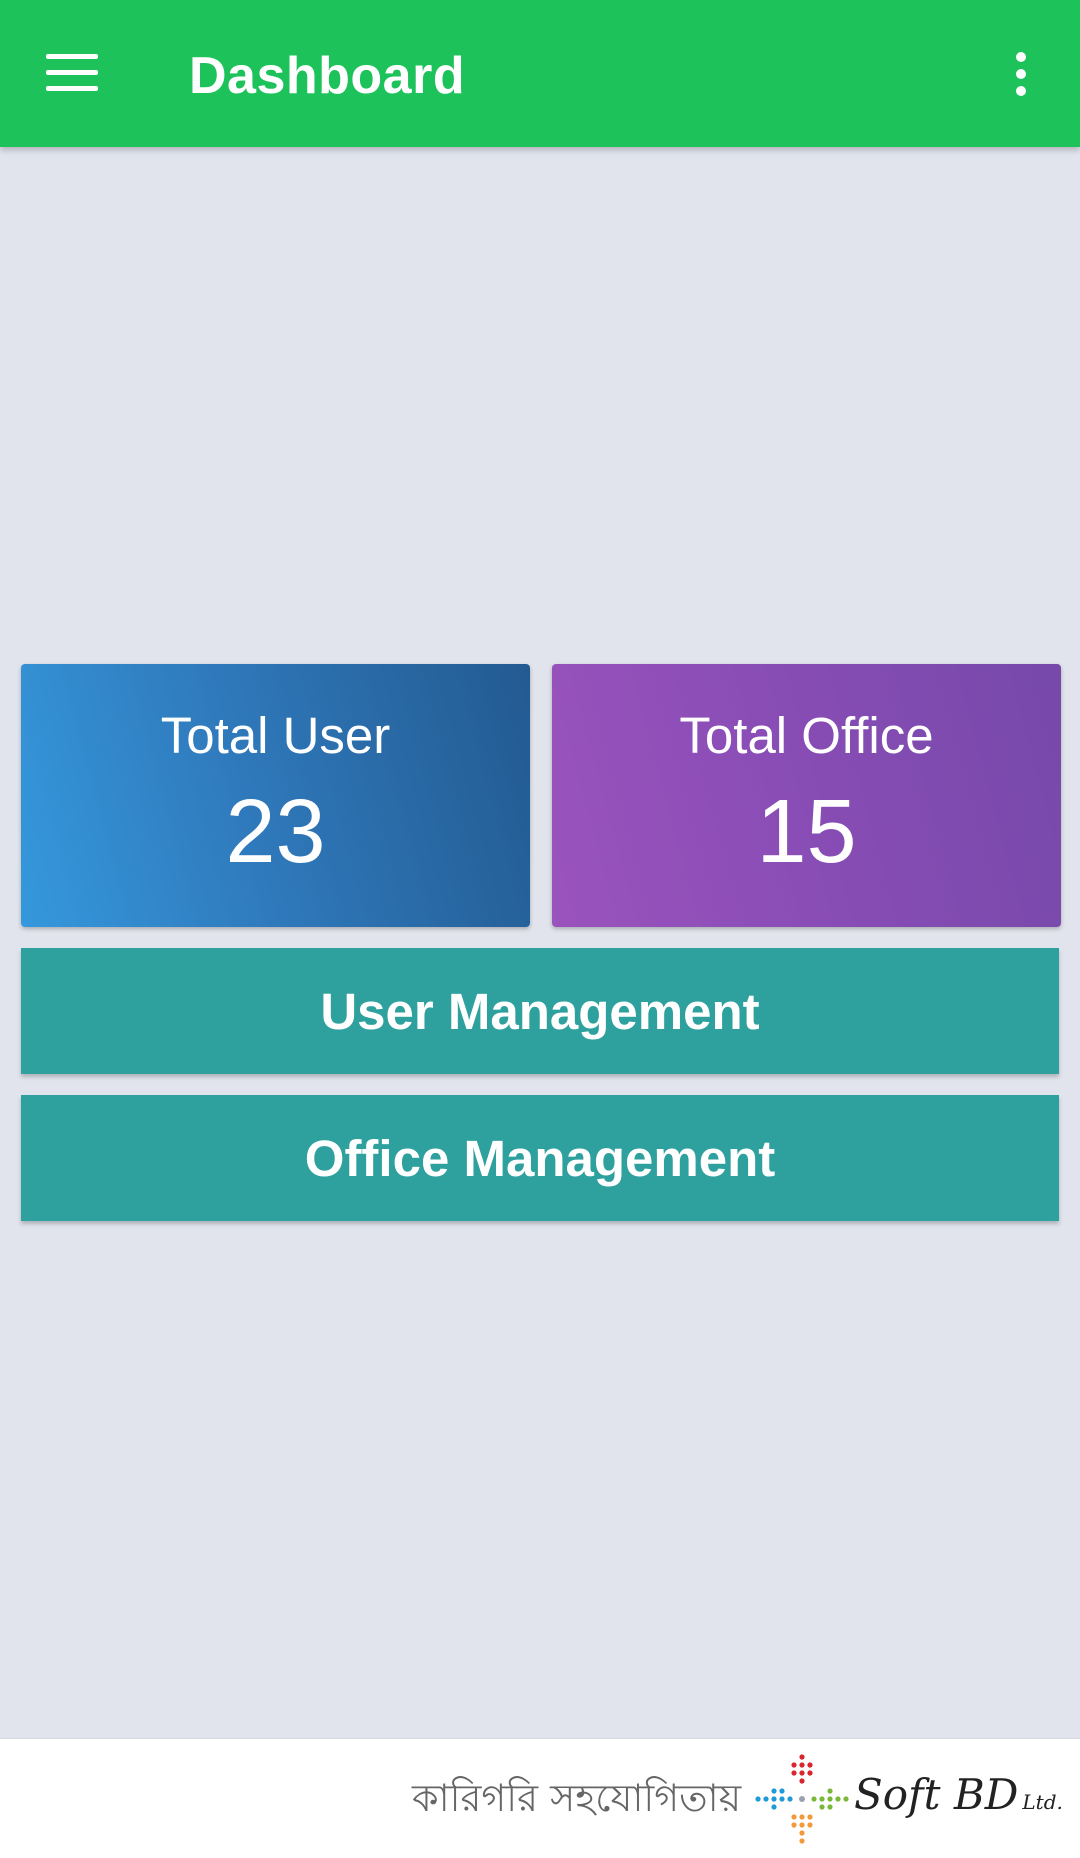  I want to click on footer: কারিগরি সহযোগিতায় Soft BD Ltd., so click(540, 1798).